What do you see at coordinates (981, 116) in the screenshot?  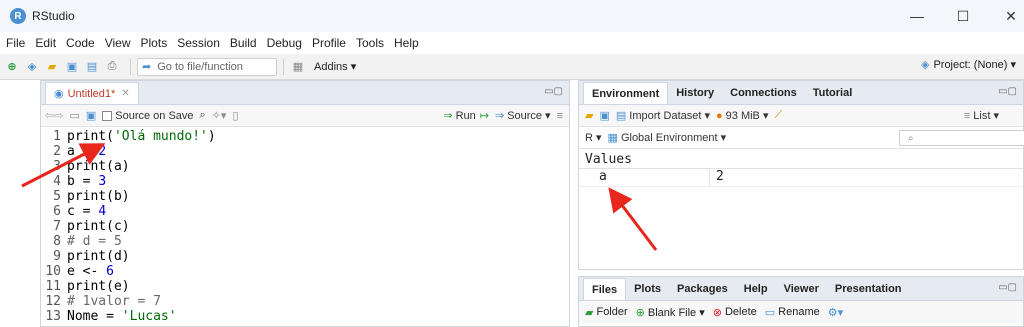 I see `list-view-button: ≡ List ▾` at bounding box center [981, 116].